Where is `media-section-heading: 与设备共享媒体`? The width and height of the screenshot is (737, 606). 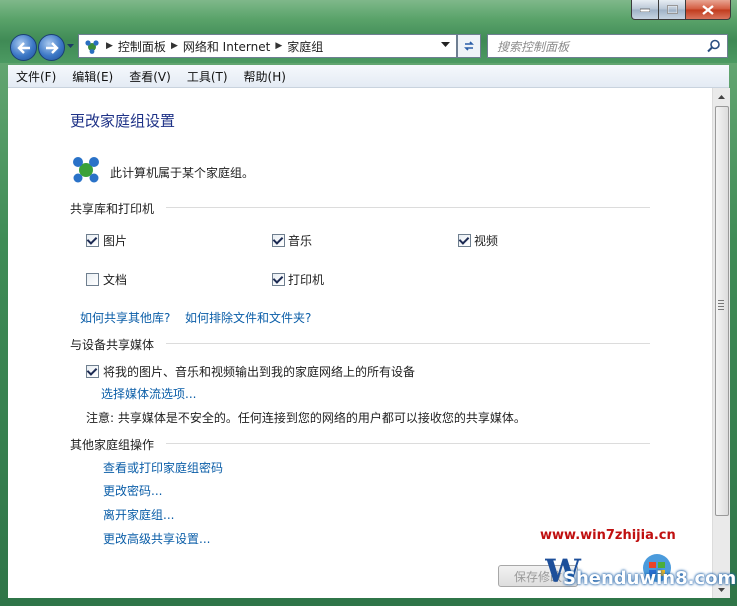 media-section-heading: 与设备共享媒体 is located at coordinates (112, 345).